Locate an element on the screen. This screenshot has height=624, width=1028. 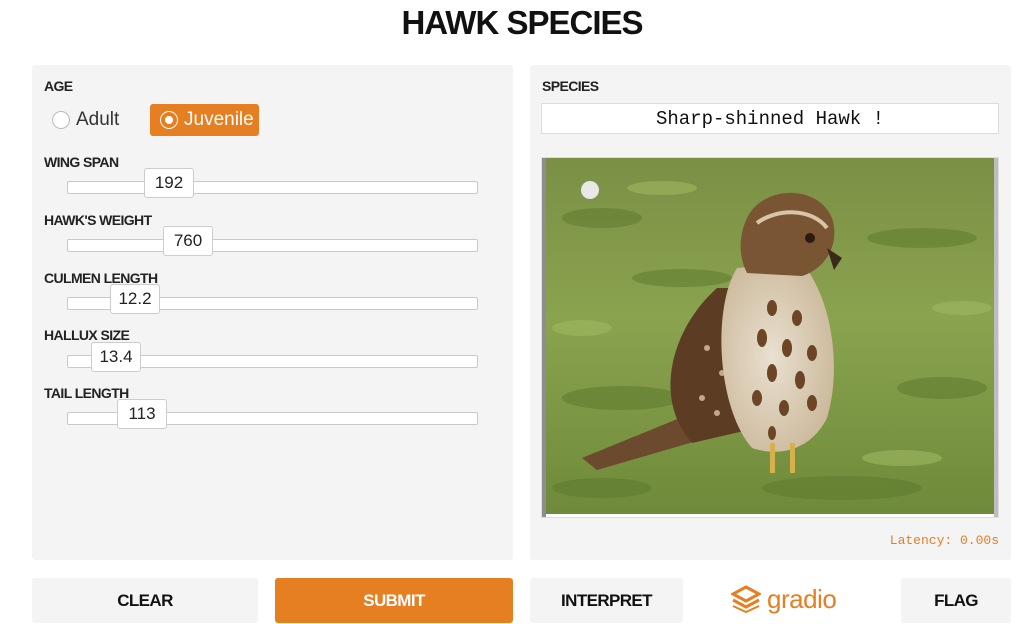
hallux-size-slider: 13.4 is located at coordinates (272, 357).